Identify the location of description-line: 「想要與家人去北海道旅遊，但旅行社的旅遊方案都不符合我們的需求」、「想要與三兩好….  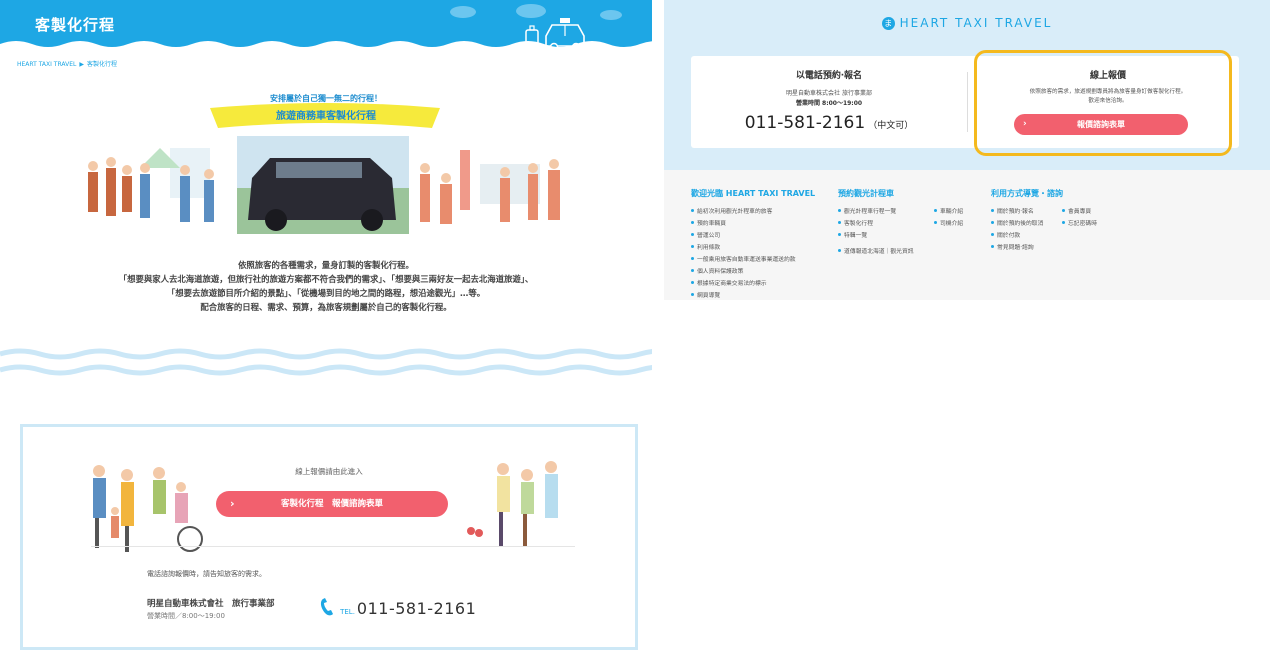
(326, 279).